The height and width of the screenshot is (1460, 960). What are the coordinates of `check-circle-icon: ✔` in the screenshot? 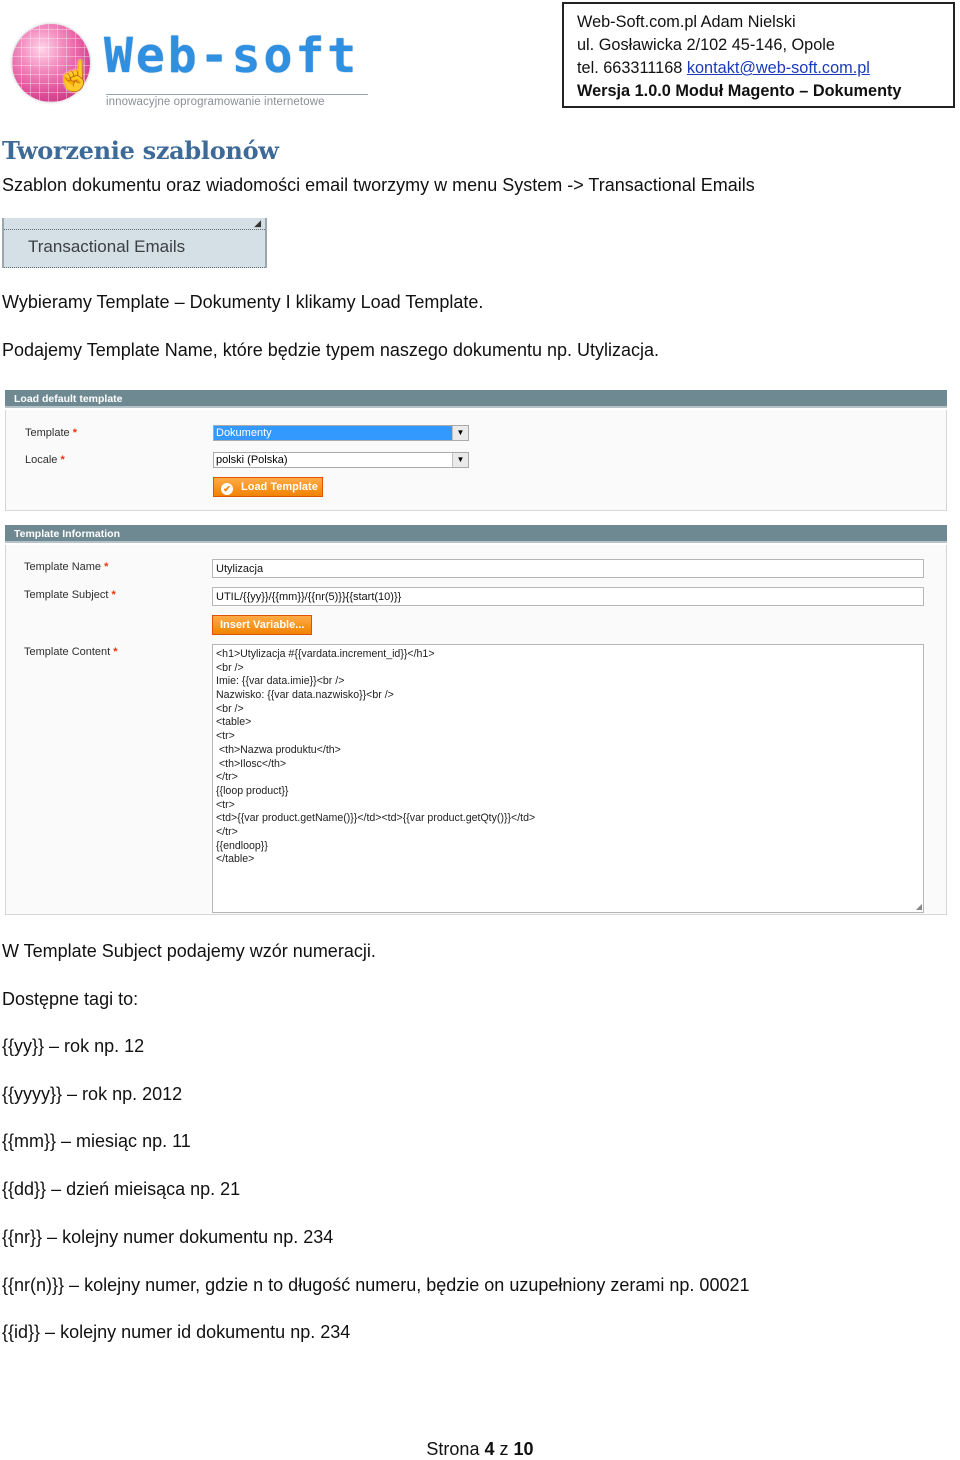 It's located at (227, 489).